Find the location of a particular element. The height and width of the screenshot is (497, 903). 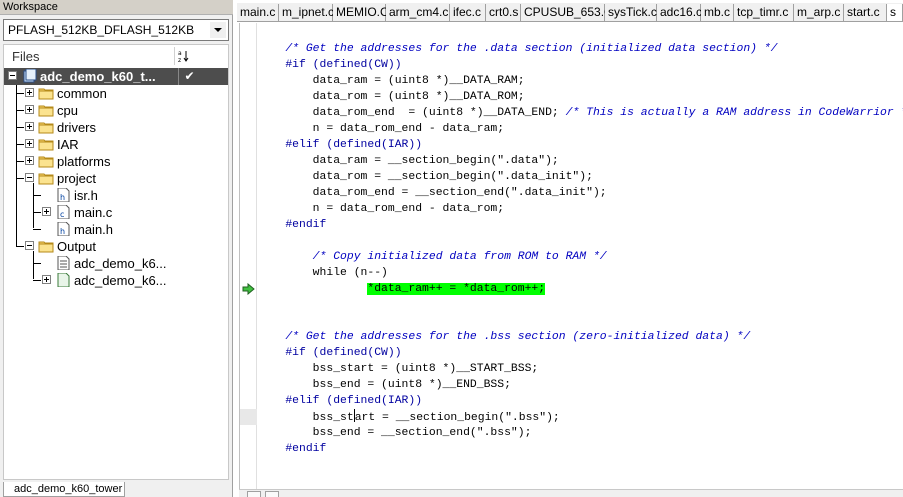

document-icon is located at coordinates (63, 263).